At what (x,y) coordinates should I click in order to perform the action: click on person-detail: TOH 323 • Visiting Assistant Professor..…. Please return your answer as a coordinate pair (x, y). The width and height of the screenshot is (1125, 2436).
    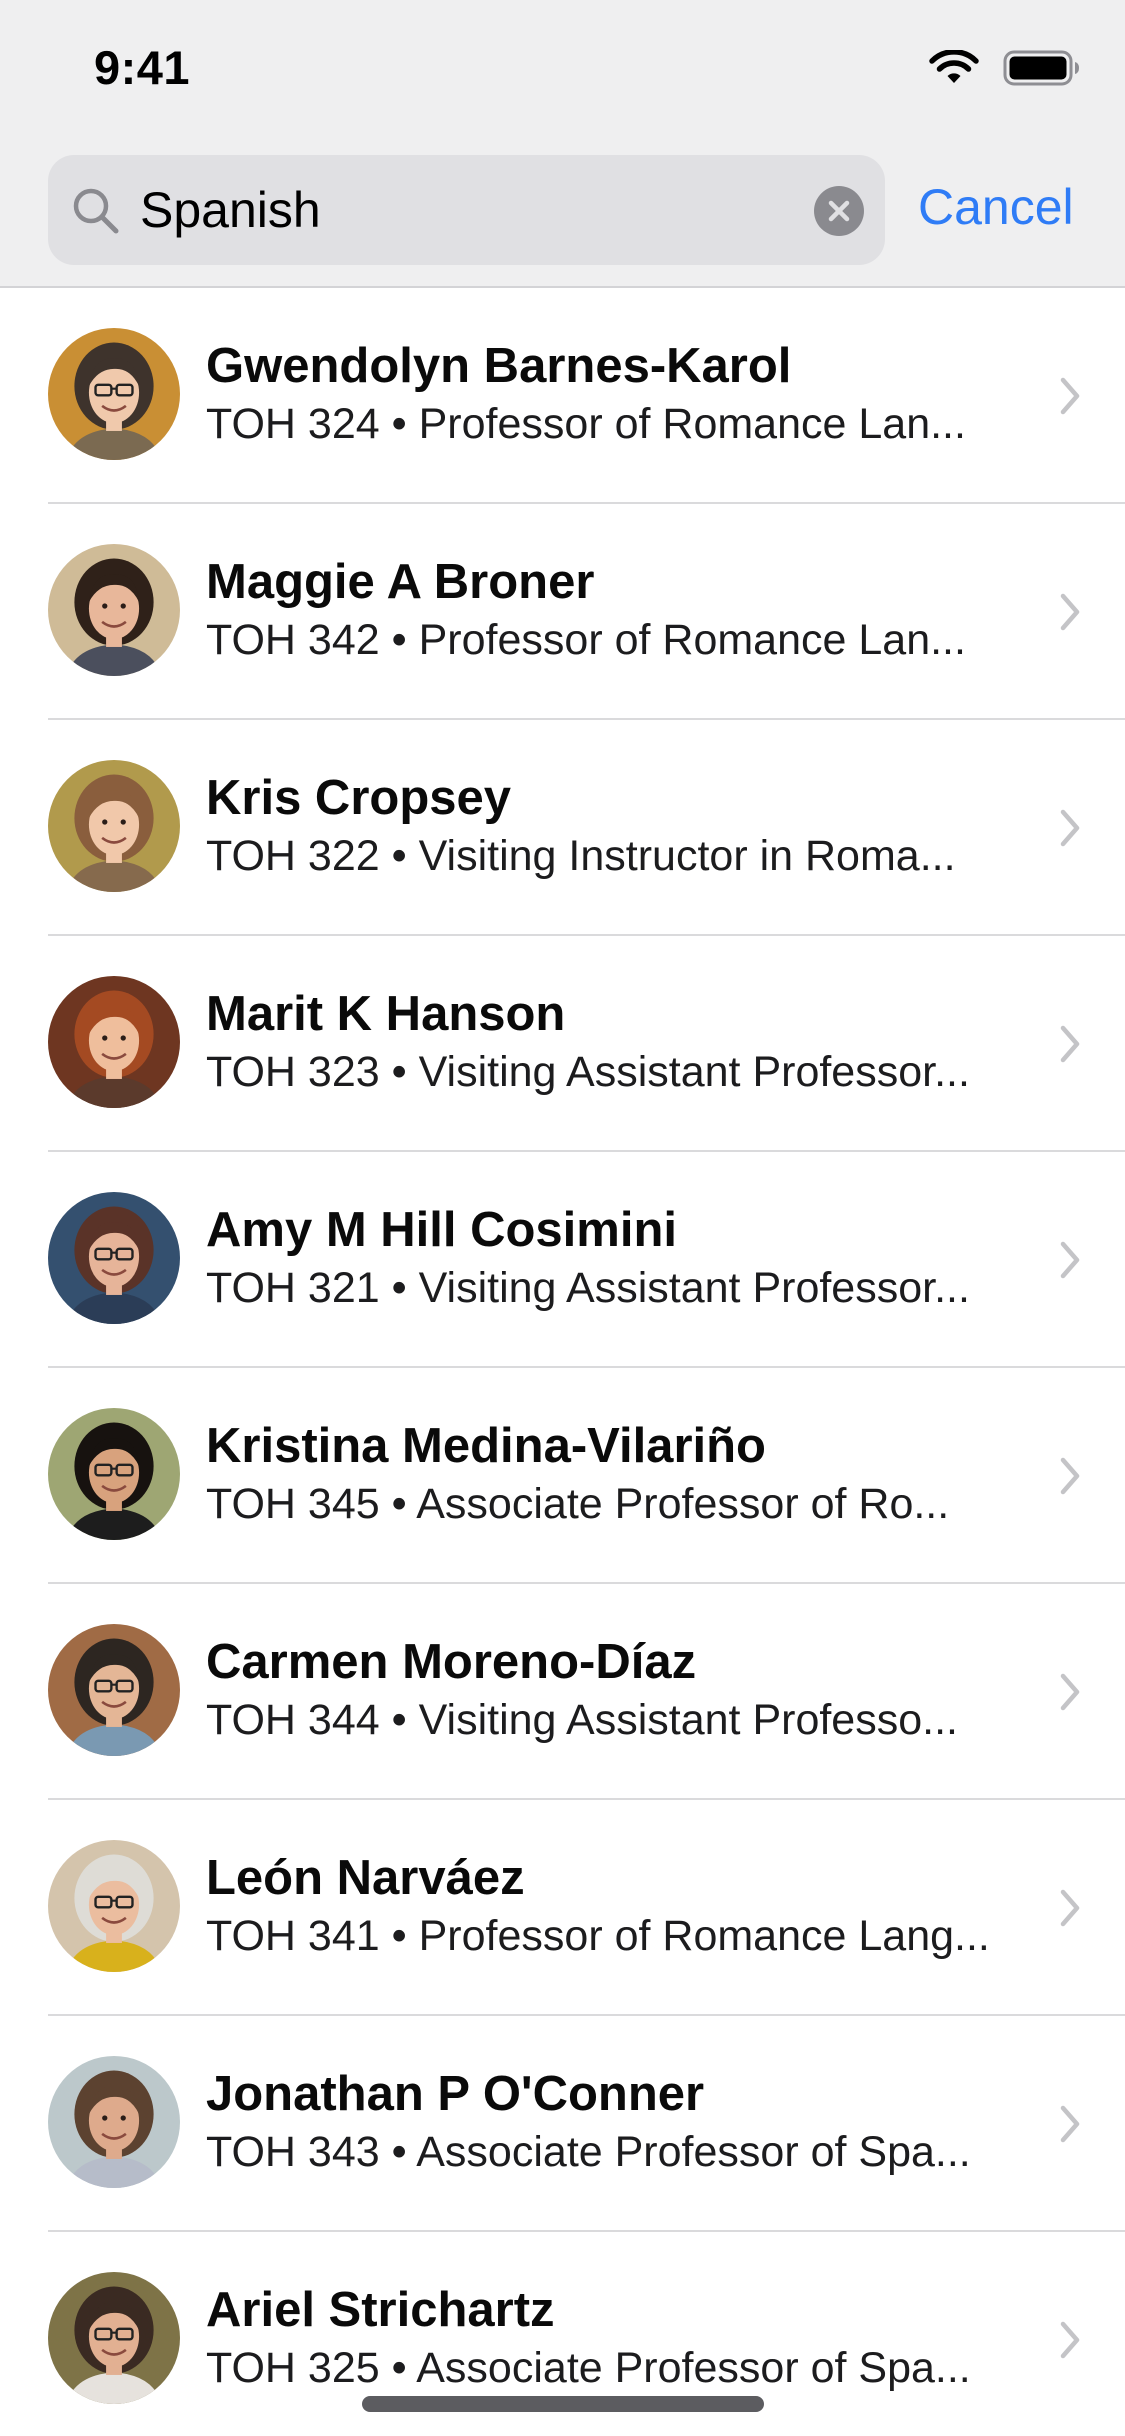
    Looking at the image, I should click on (588, 1072).